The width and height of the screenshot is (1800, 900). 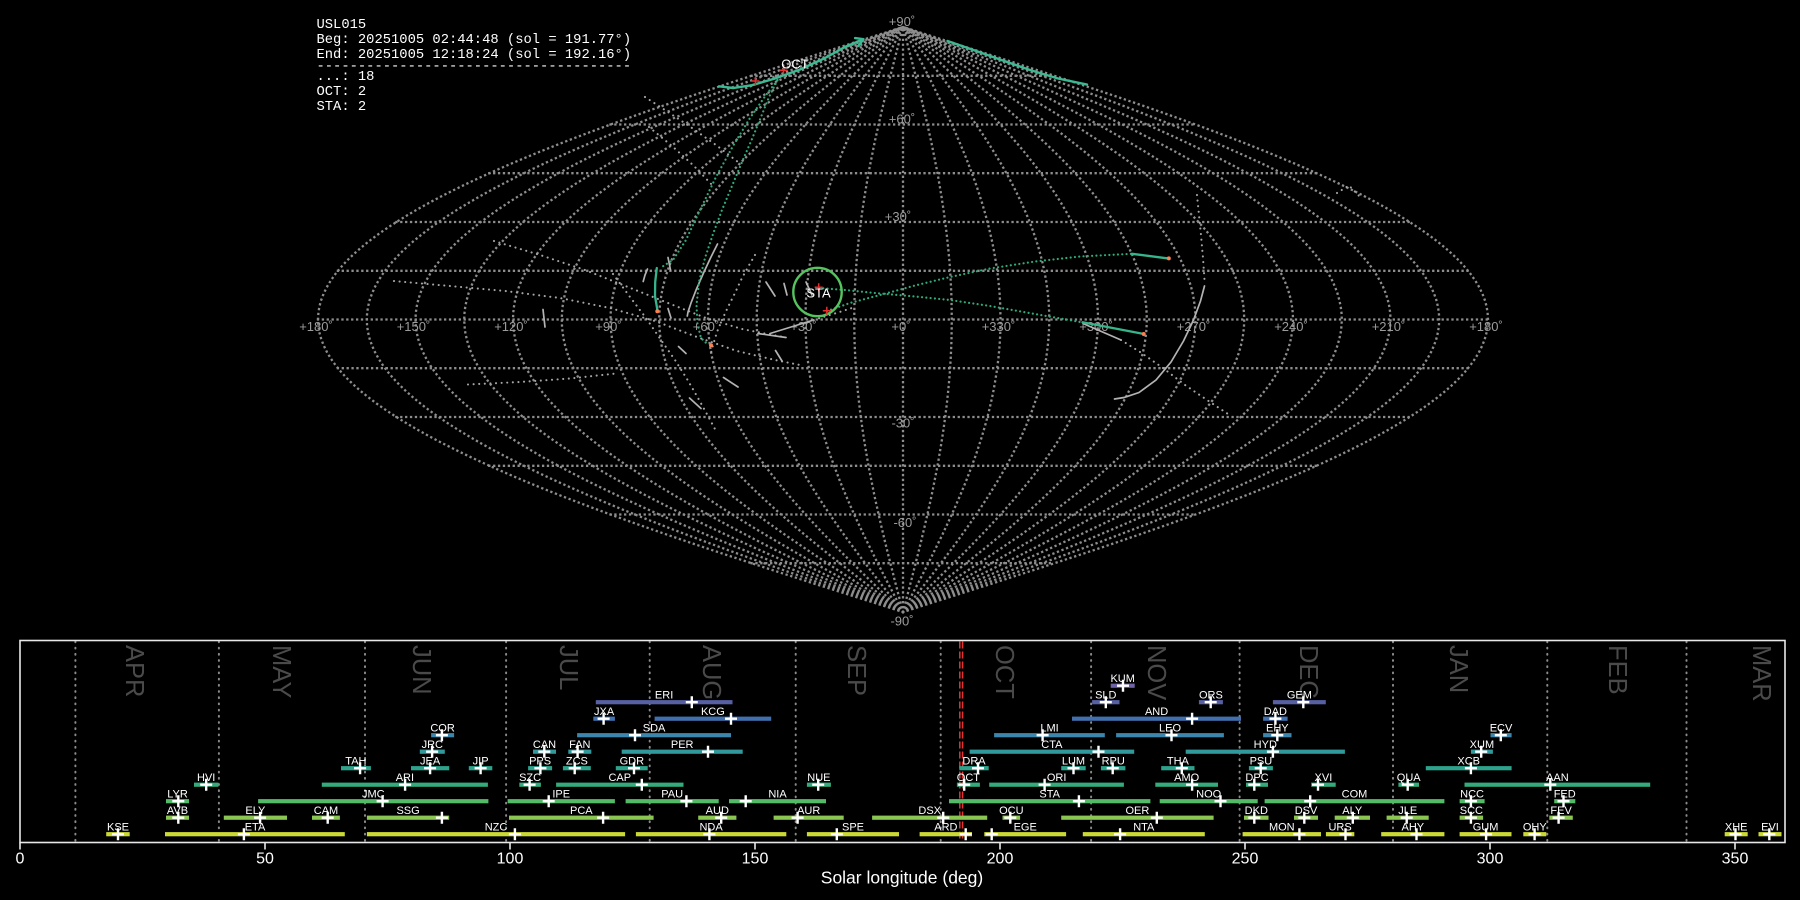 I want to click on svg-text: ORI, so click(x=1057, y=778).